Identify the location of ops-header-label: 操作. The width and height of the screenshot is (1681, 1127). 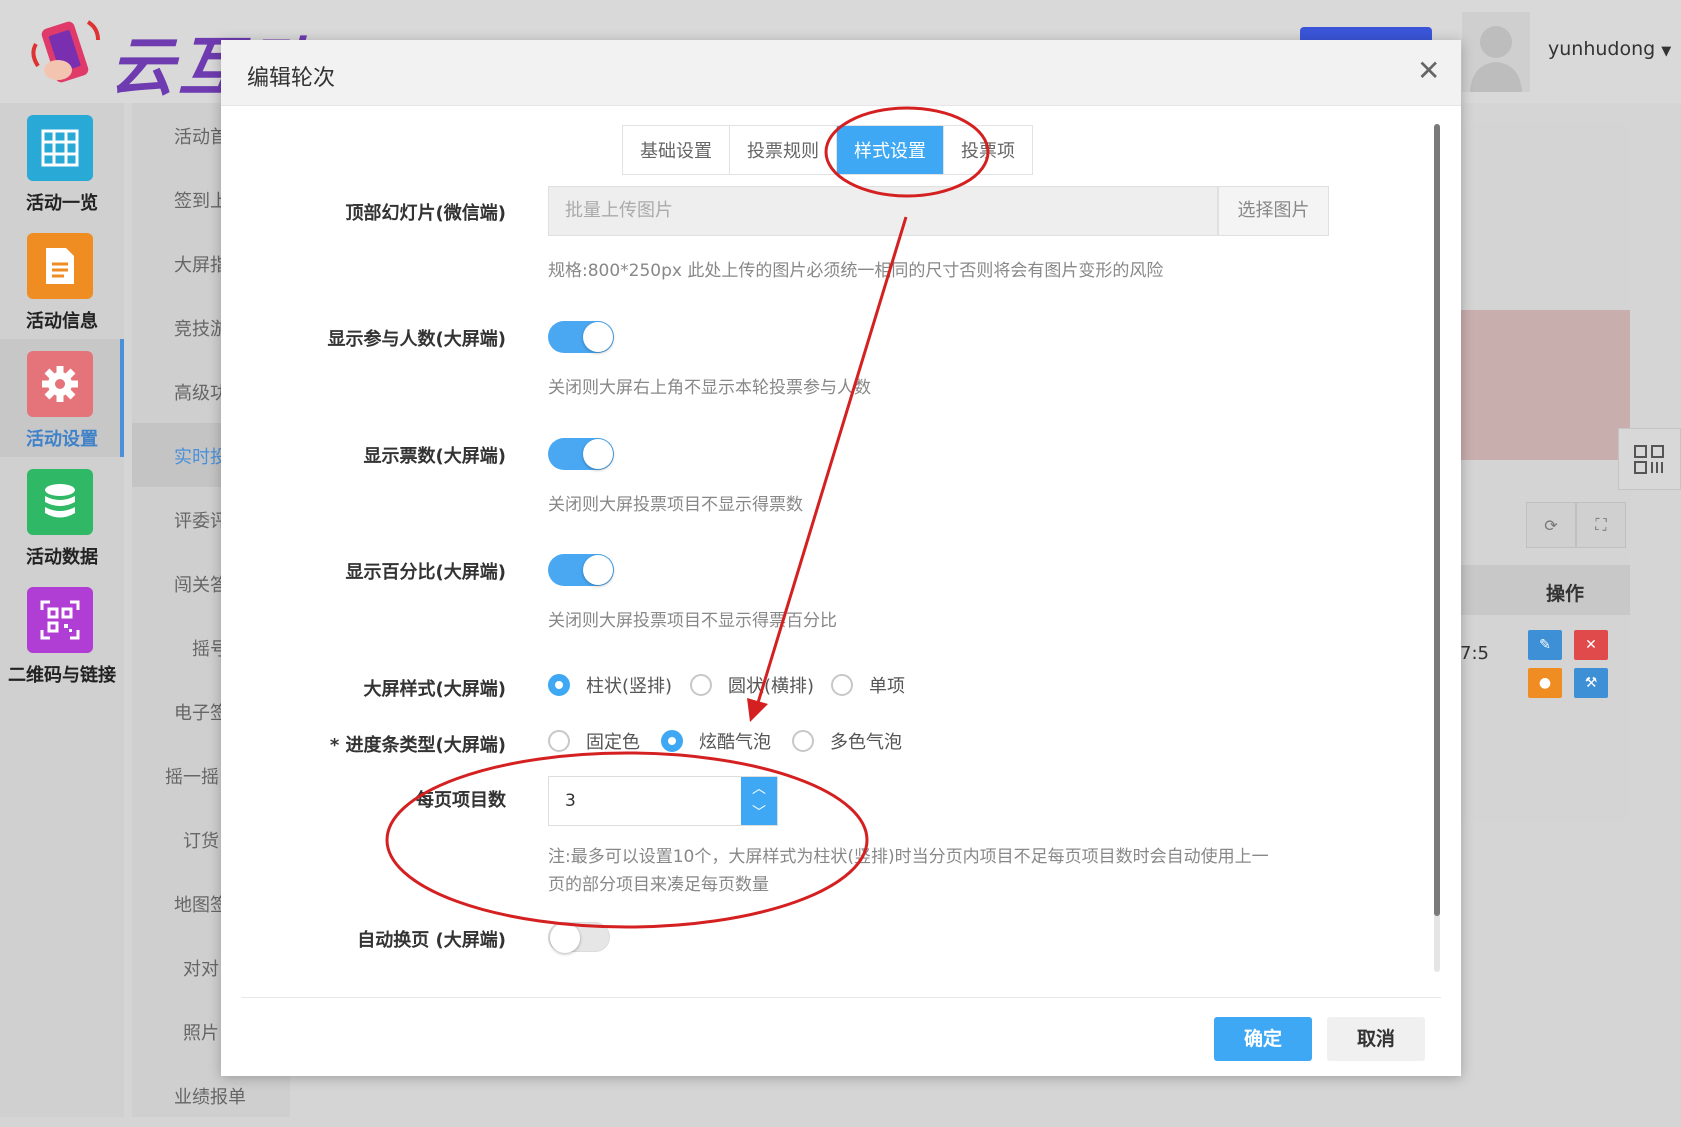
(1565, 594).